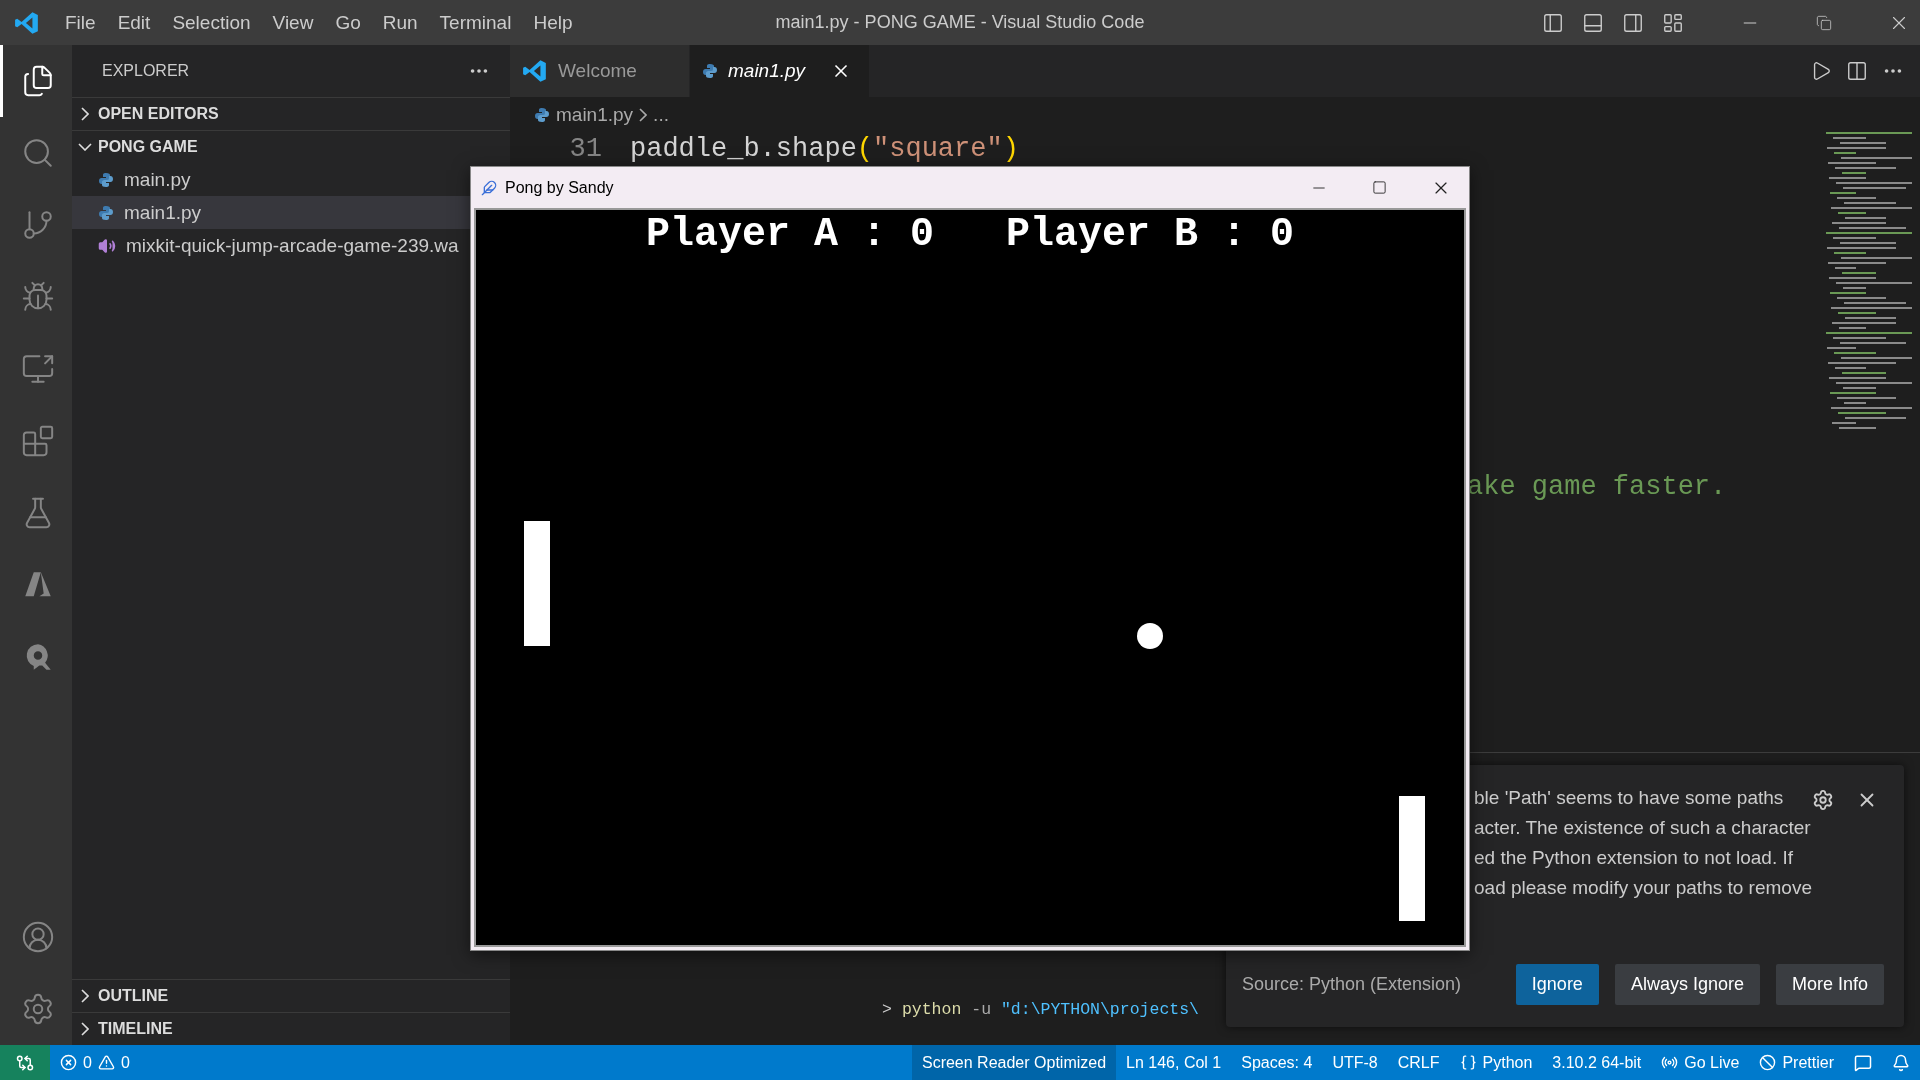  Describe the element at coordinates (1901, 1062) in the screenshot. I see `bell-icon` at that location.